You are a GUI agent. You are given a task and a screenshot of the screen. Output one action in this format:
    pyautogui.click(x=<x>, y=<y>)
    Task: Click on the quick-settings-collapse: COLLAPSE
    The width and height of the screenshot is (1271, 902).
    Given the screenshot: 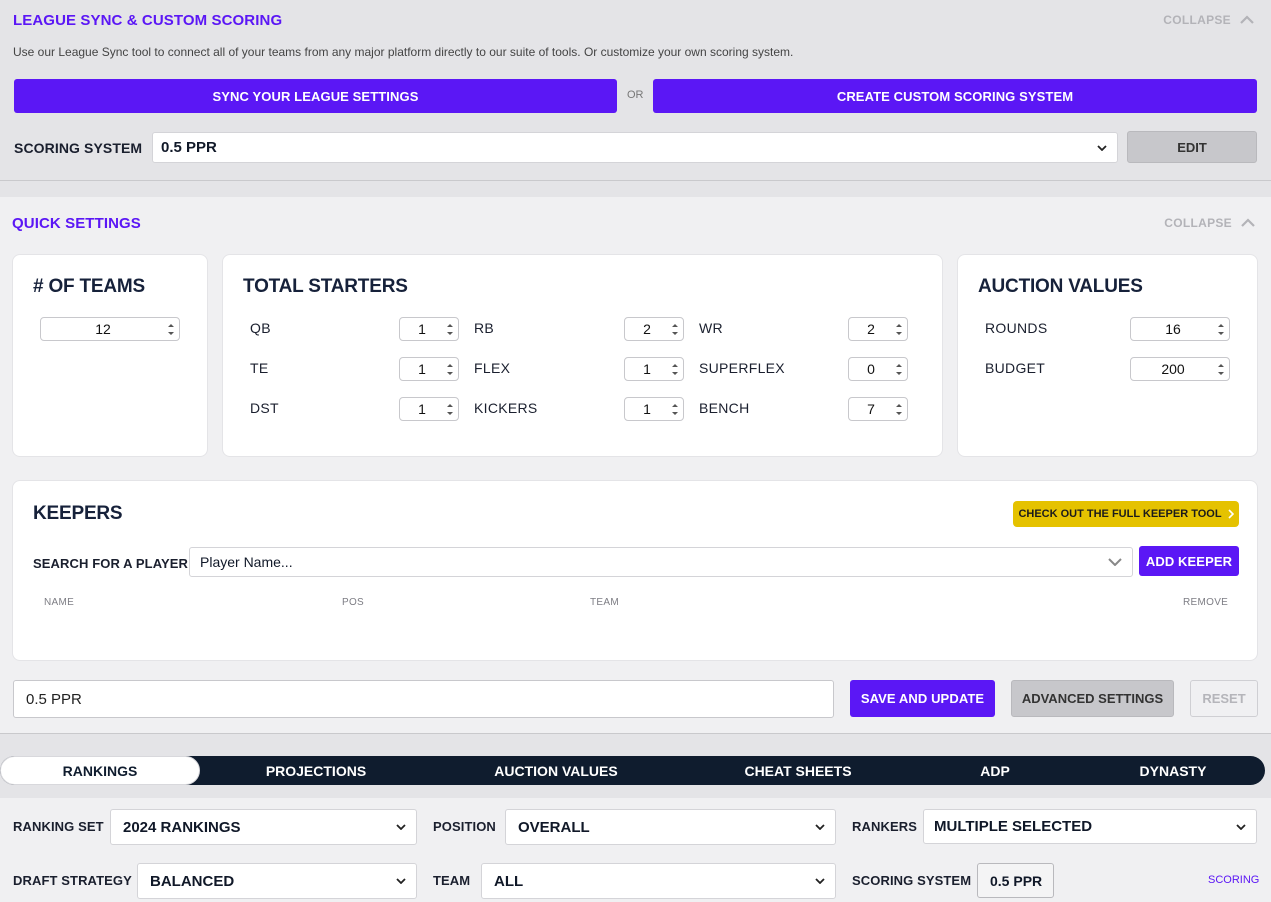 What is the action you would take?
    pyautogui.click(x=1210, y=223)
    